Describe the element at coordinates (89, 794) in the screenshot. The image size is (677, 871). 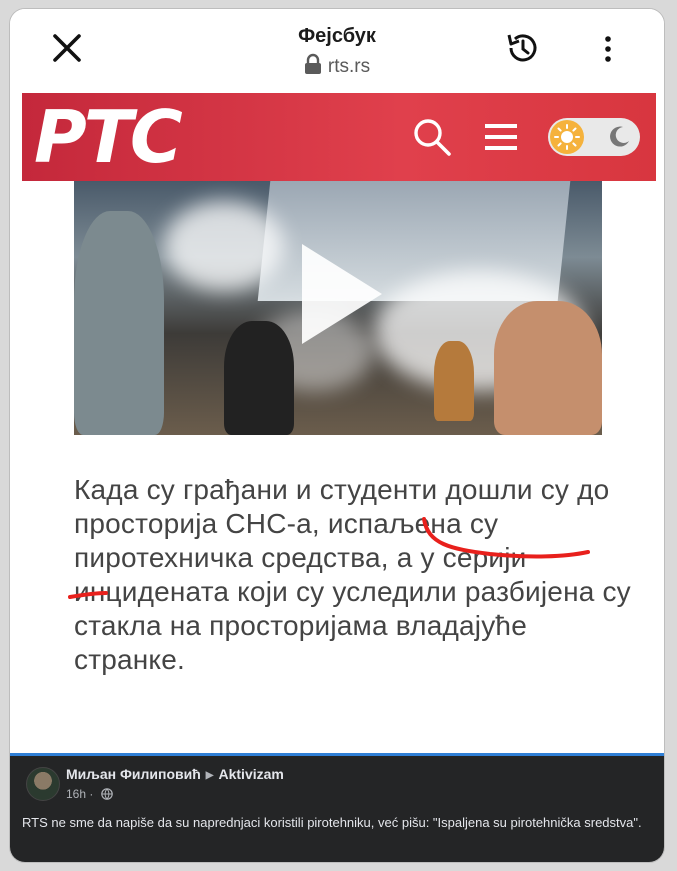
I see `post-meta: 16h ·` at that location.